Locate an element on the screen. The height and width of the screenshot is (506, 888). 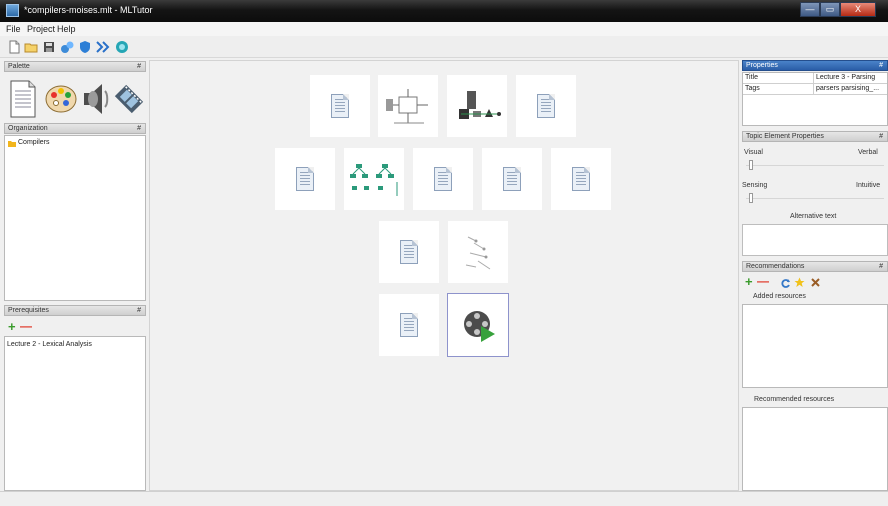
star-icon is located at coordinates (799, 282).